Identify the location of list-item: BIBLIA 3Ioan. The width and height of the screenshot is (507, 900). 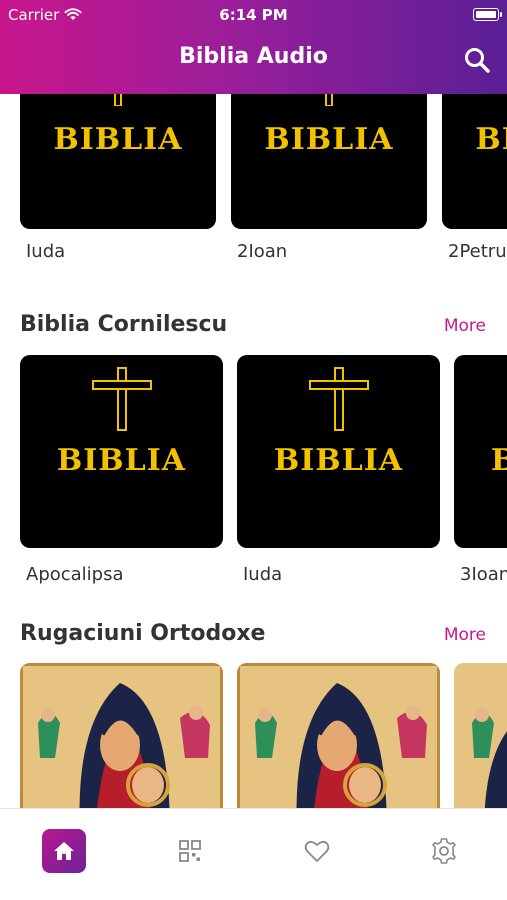
(480, 470).